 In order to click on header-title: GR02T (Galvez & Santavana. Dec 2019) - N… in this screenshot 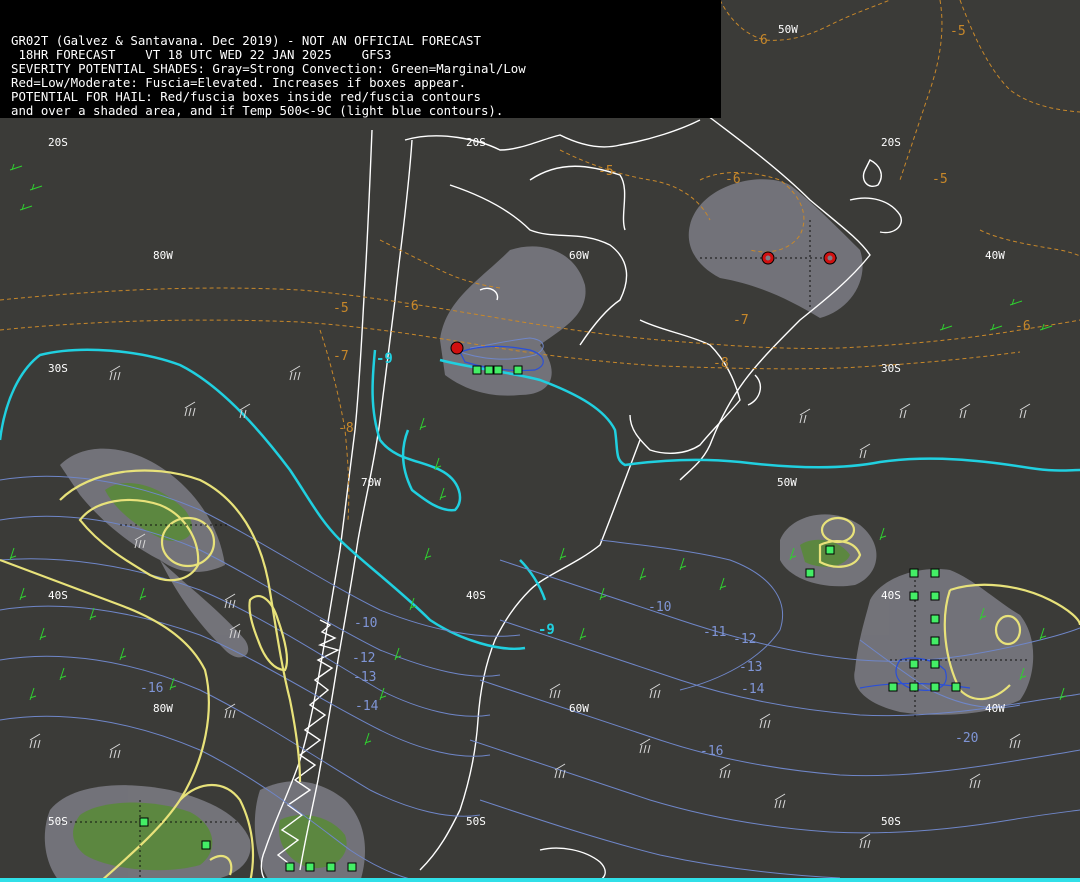, I will do `click(246, 40)`.